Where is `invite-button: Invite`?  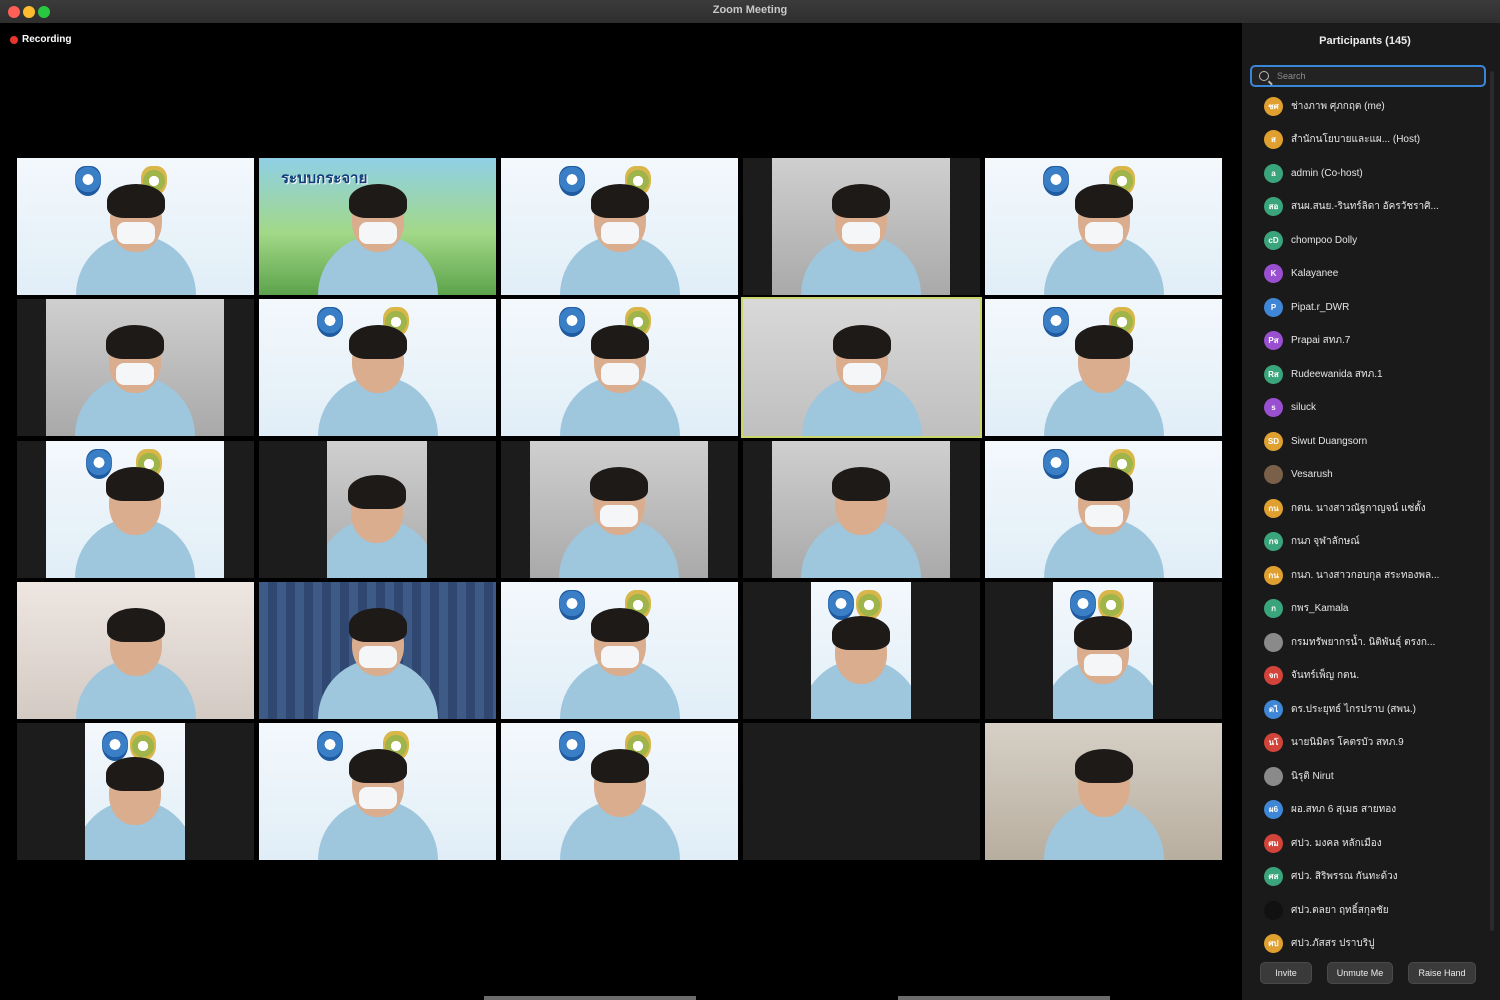 invite-button: Invite is located at coordinates (1286, 973).